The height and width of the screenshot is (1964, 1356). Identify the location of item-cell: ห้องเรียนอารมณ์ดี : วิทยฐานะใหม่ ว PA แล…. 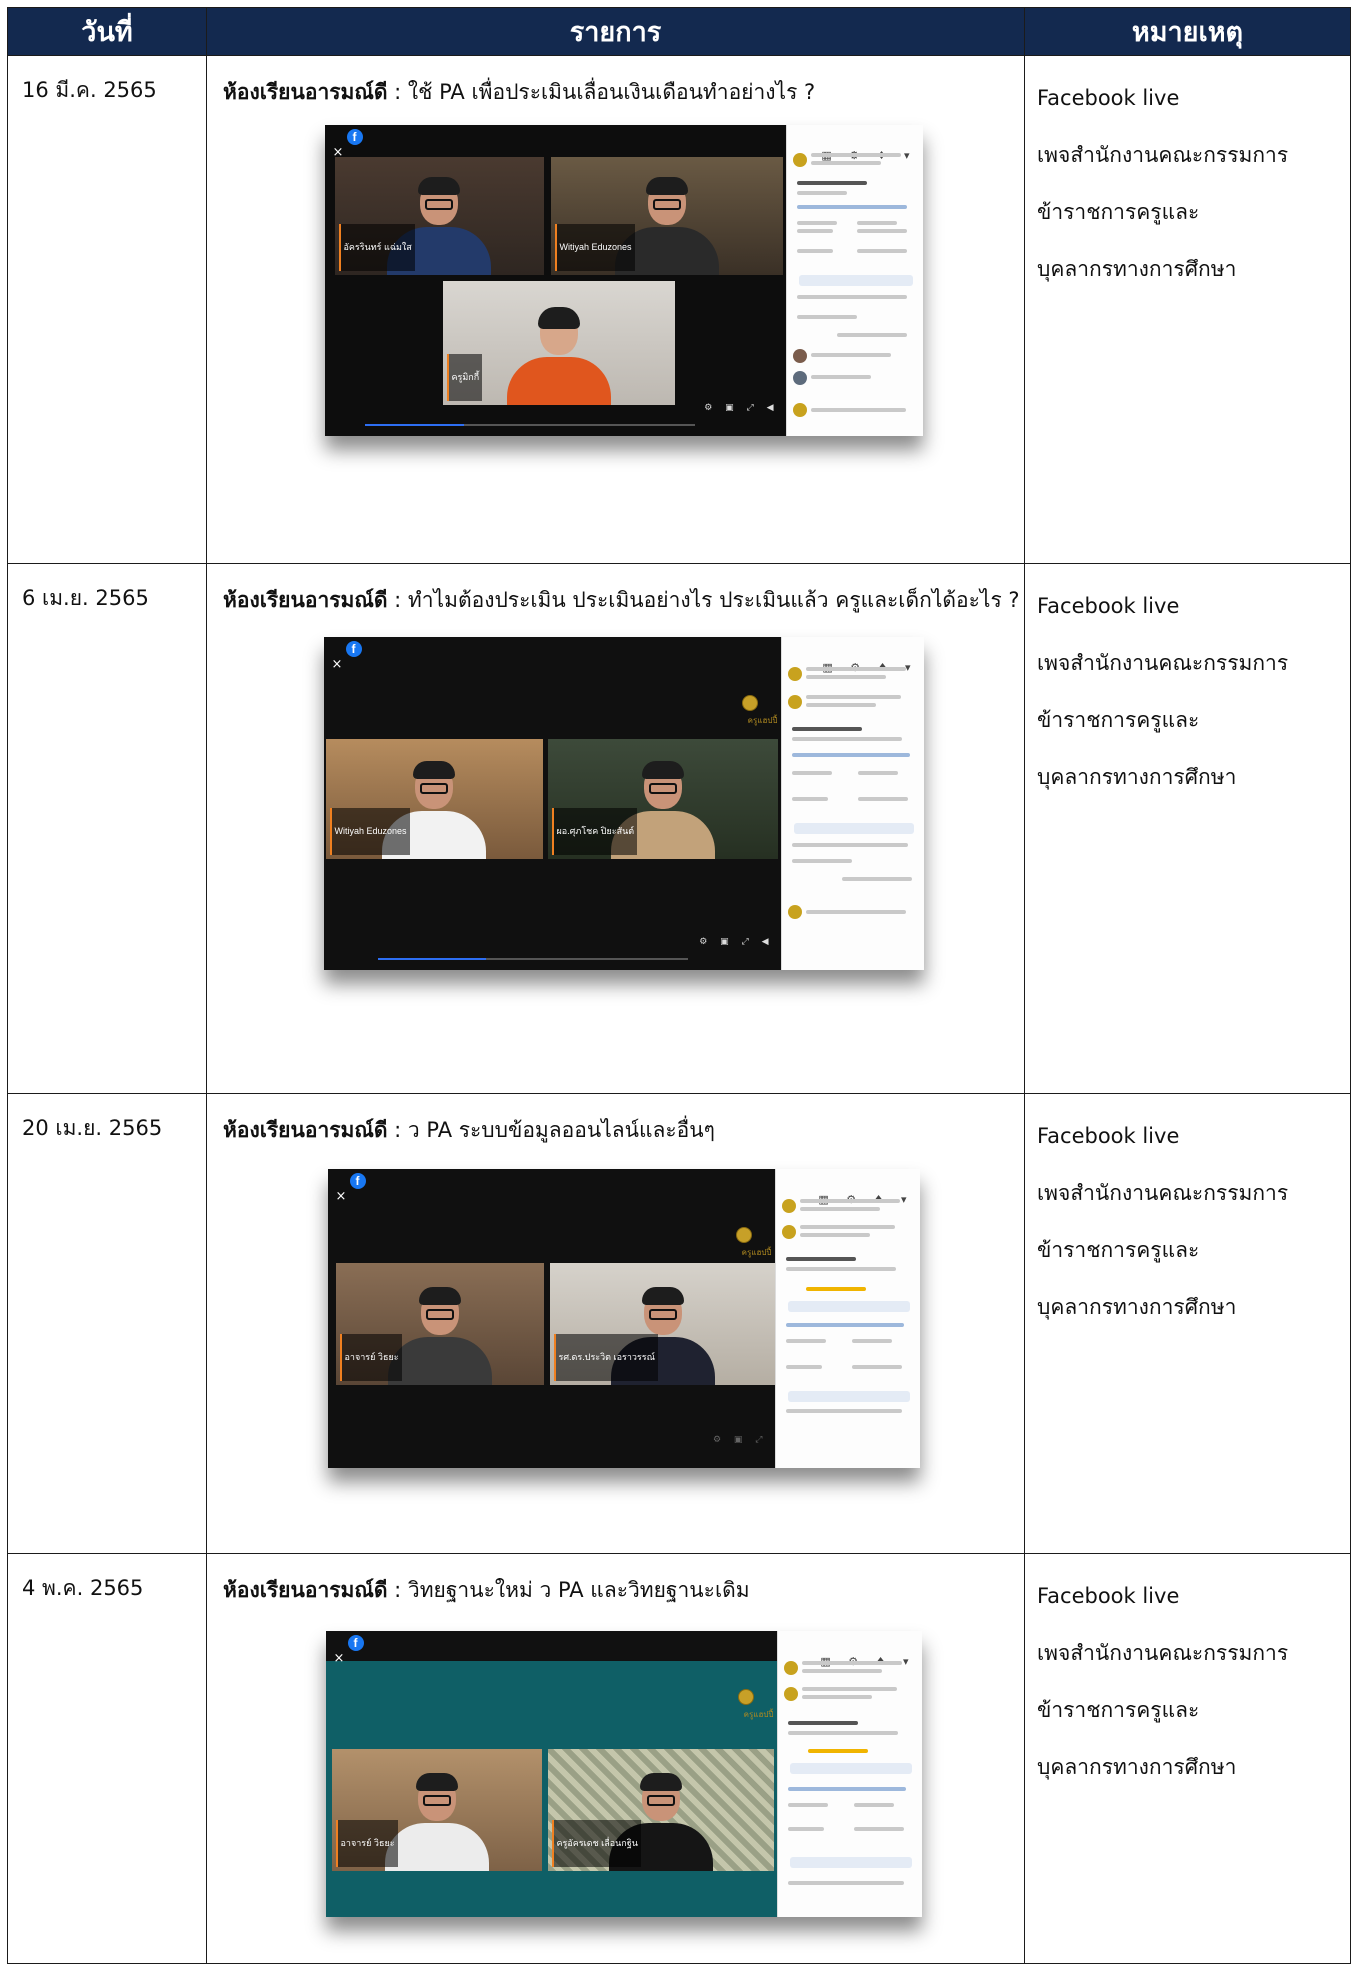
(615, 1758).